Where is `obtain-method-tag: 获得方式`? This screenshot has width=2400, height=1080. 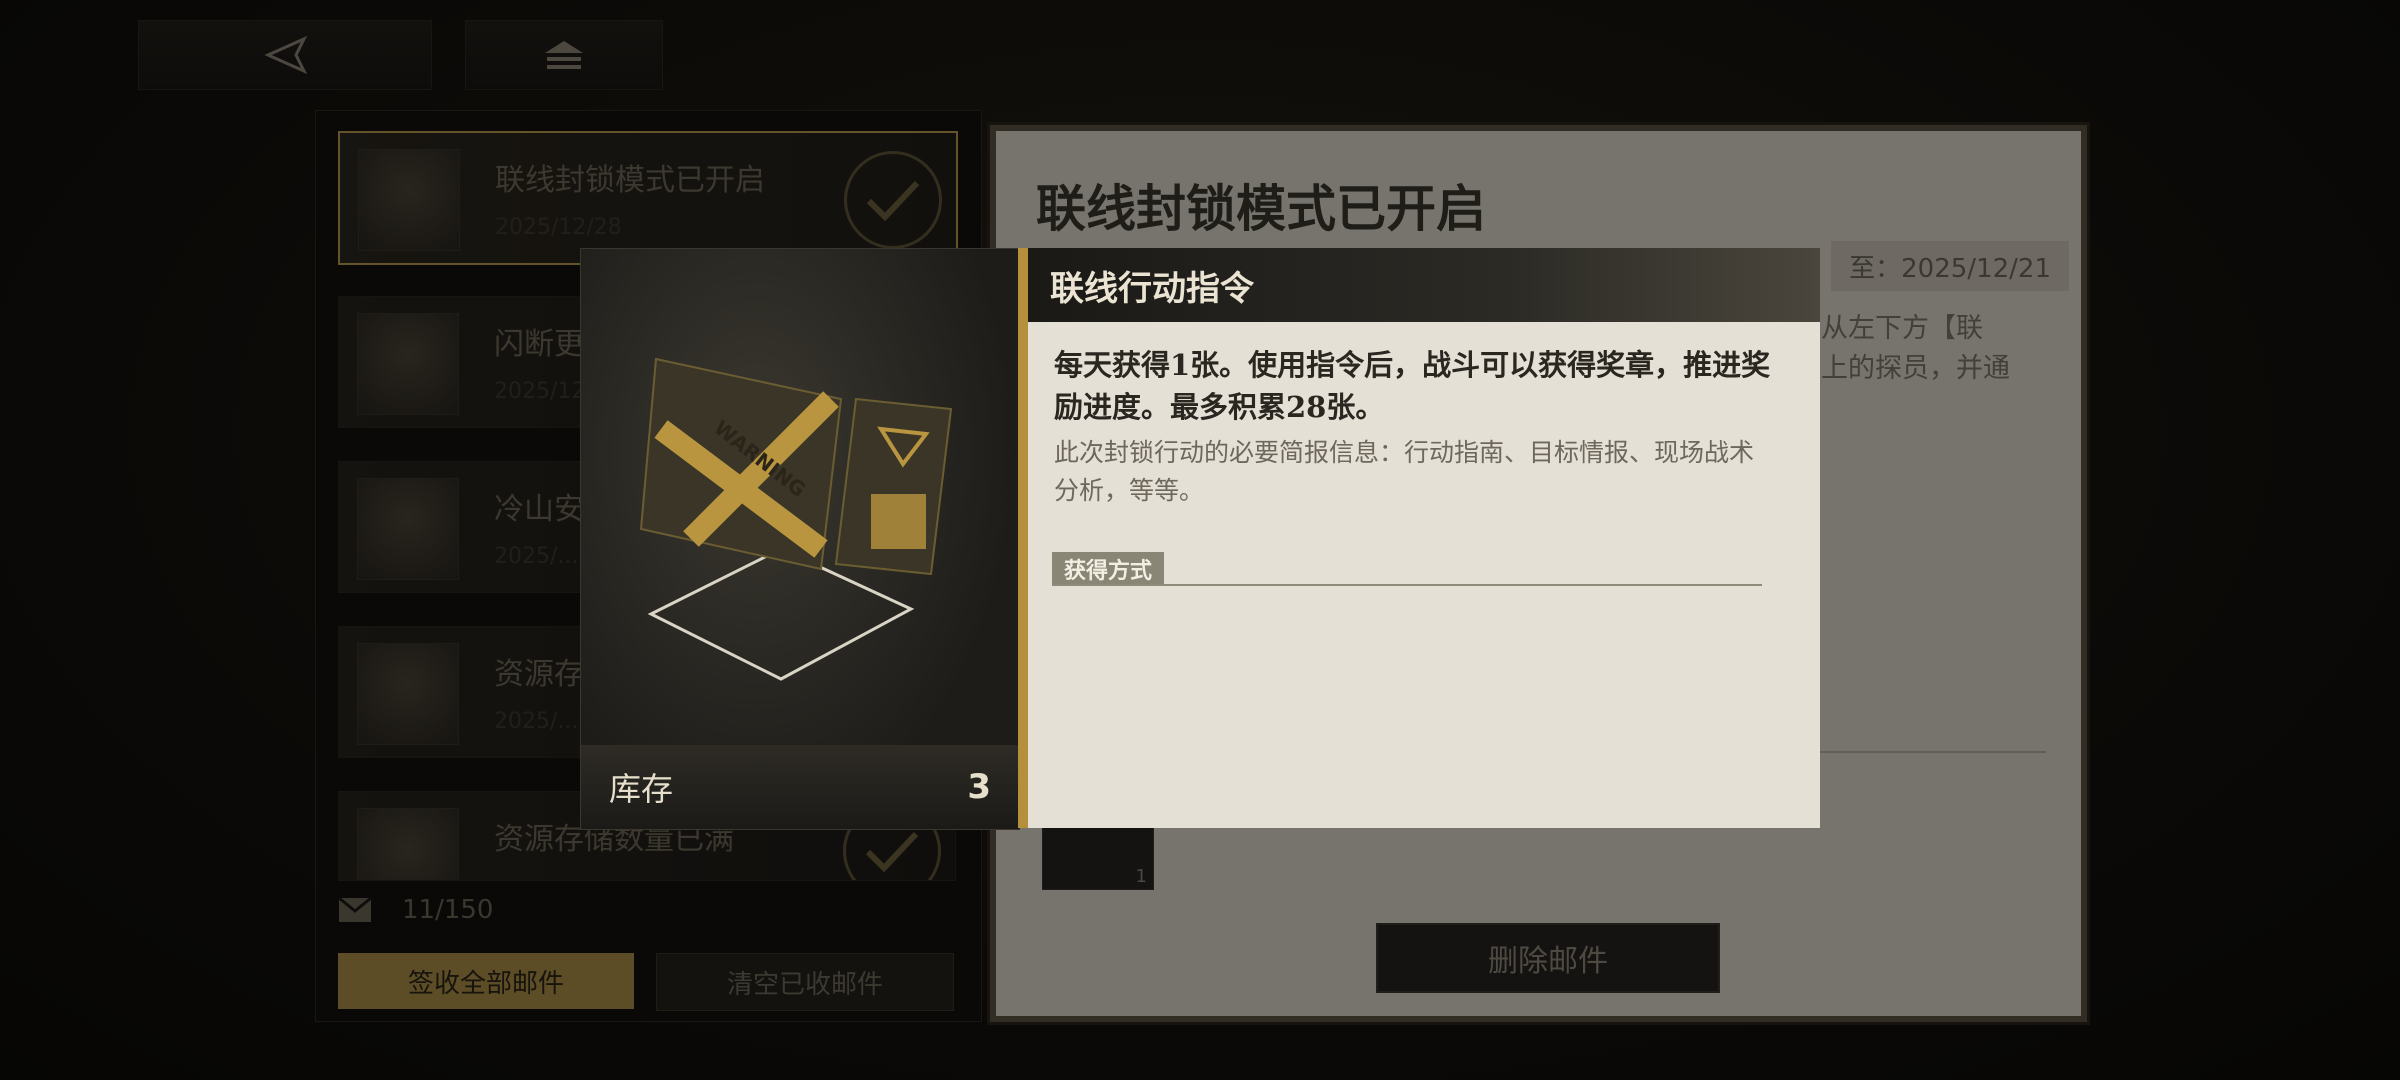
obtain-method-tag: 获得方式 is located at coordinates (1108, 569).